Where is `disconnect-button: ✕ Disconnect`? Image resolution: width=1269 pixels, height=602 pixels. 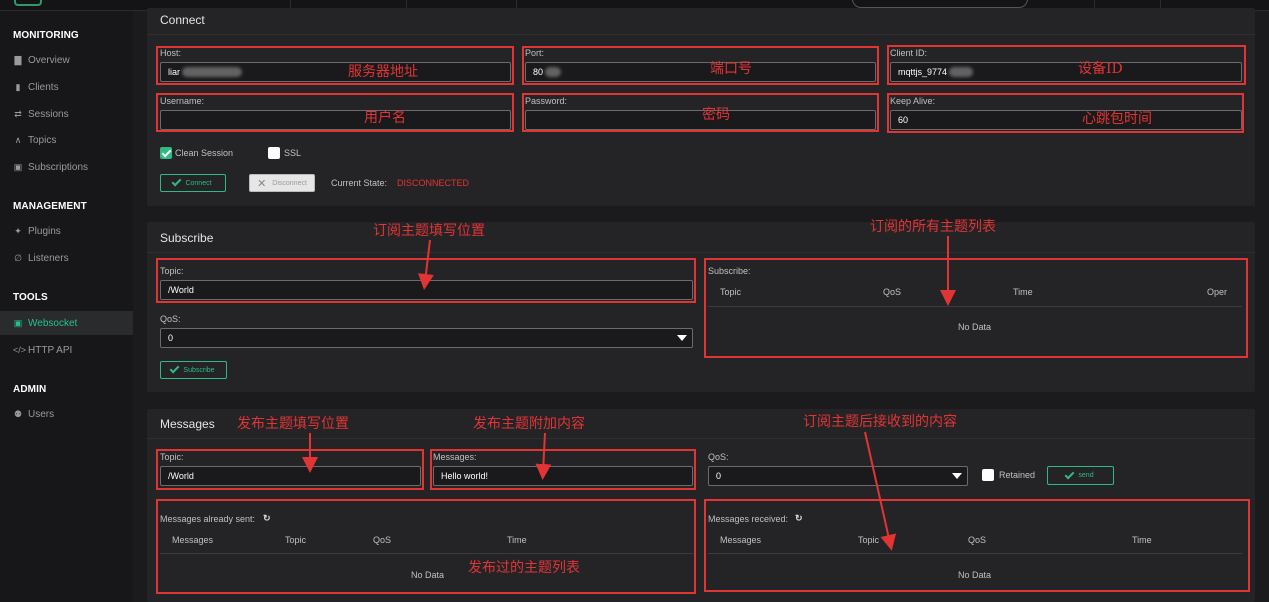
disconnect-button: ✕ Disconnect is located at coordinates (282, 183).